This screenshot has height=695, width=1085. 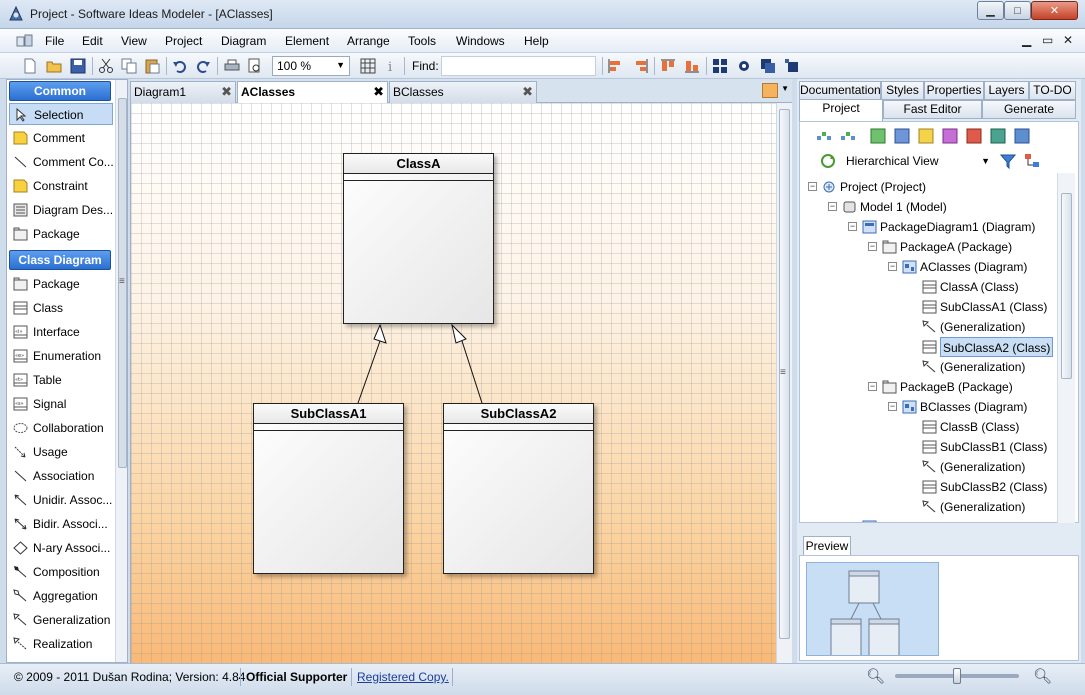 I want to click on tree-item: − PackageA (Package), so click(x=928, y=247).